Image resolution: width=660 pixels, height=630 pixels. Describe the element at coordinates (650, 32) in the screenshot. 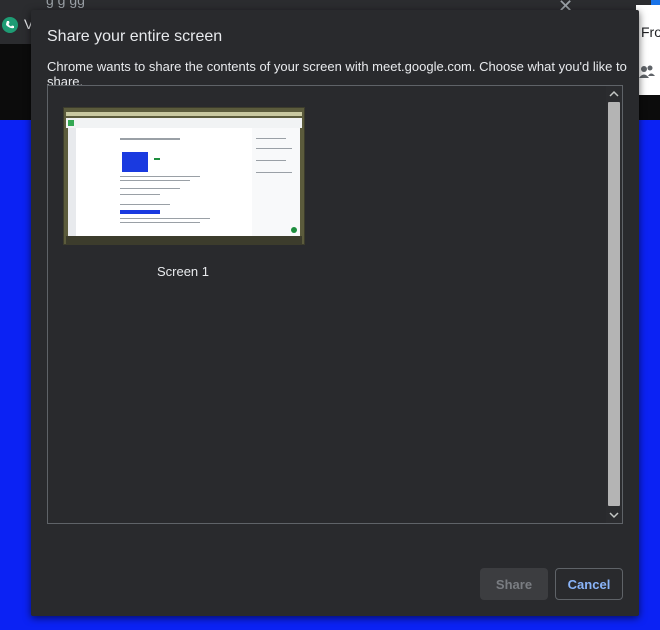

I see `side-panel-text: Fro` at that location.